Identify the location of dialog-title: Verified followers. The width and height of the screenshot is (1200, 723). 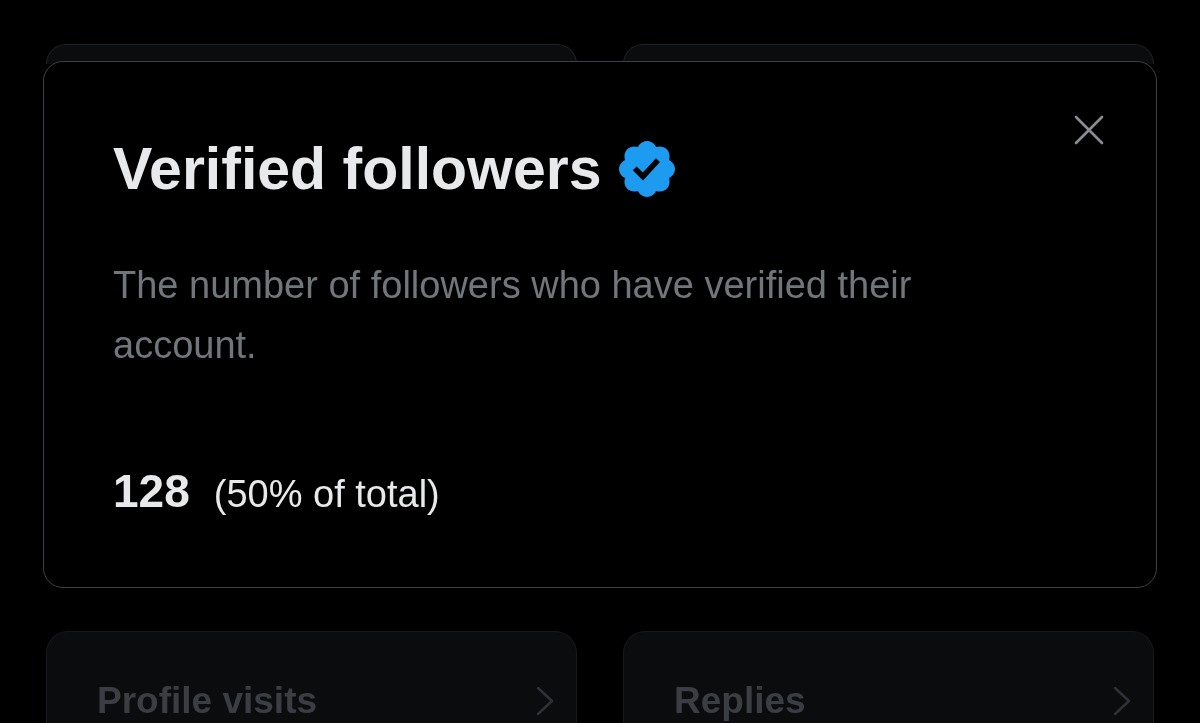
(357, 169).